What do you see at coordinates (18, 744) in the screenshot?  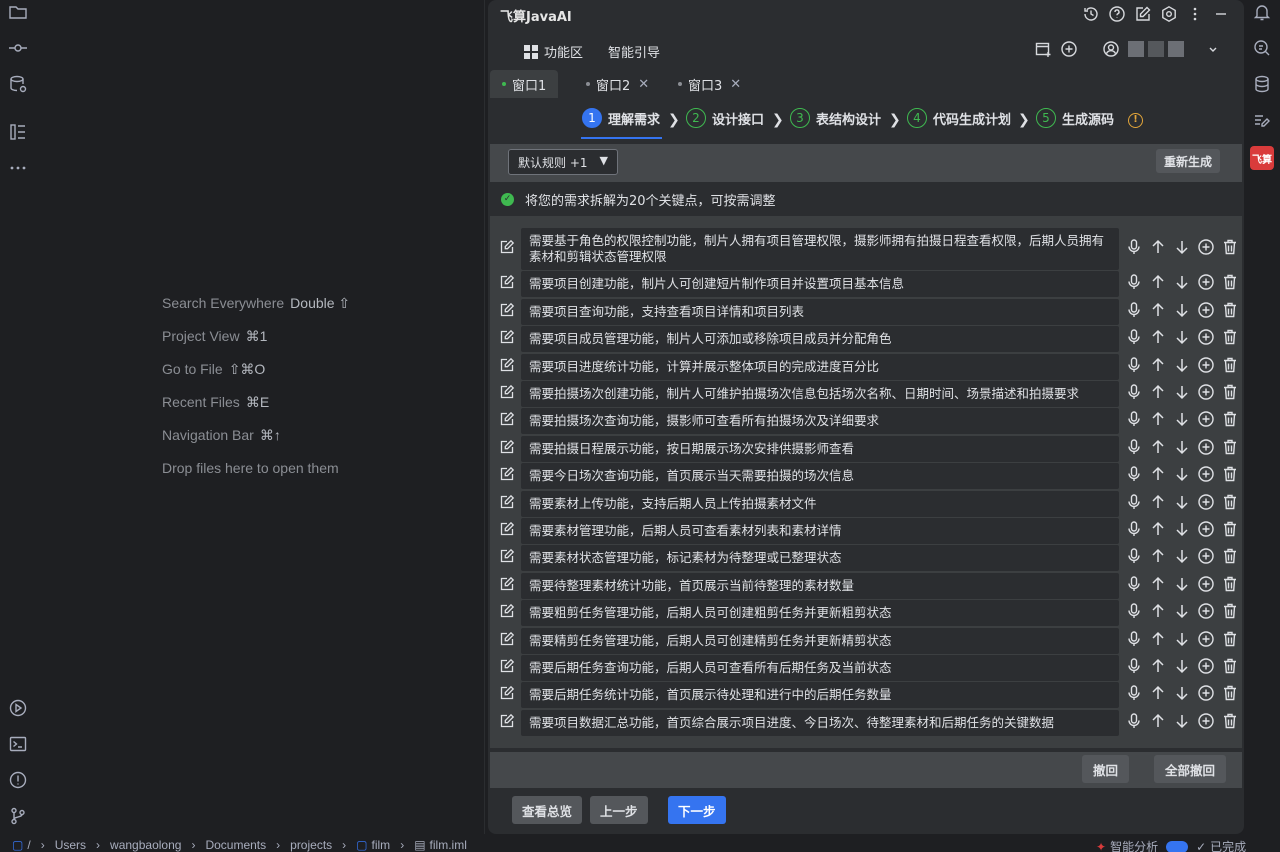 I see `terminal-icon` at bounding box center [18, 744].